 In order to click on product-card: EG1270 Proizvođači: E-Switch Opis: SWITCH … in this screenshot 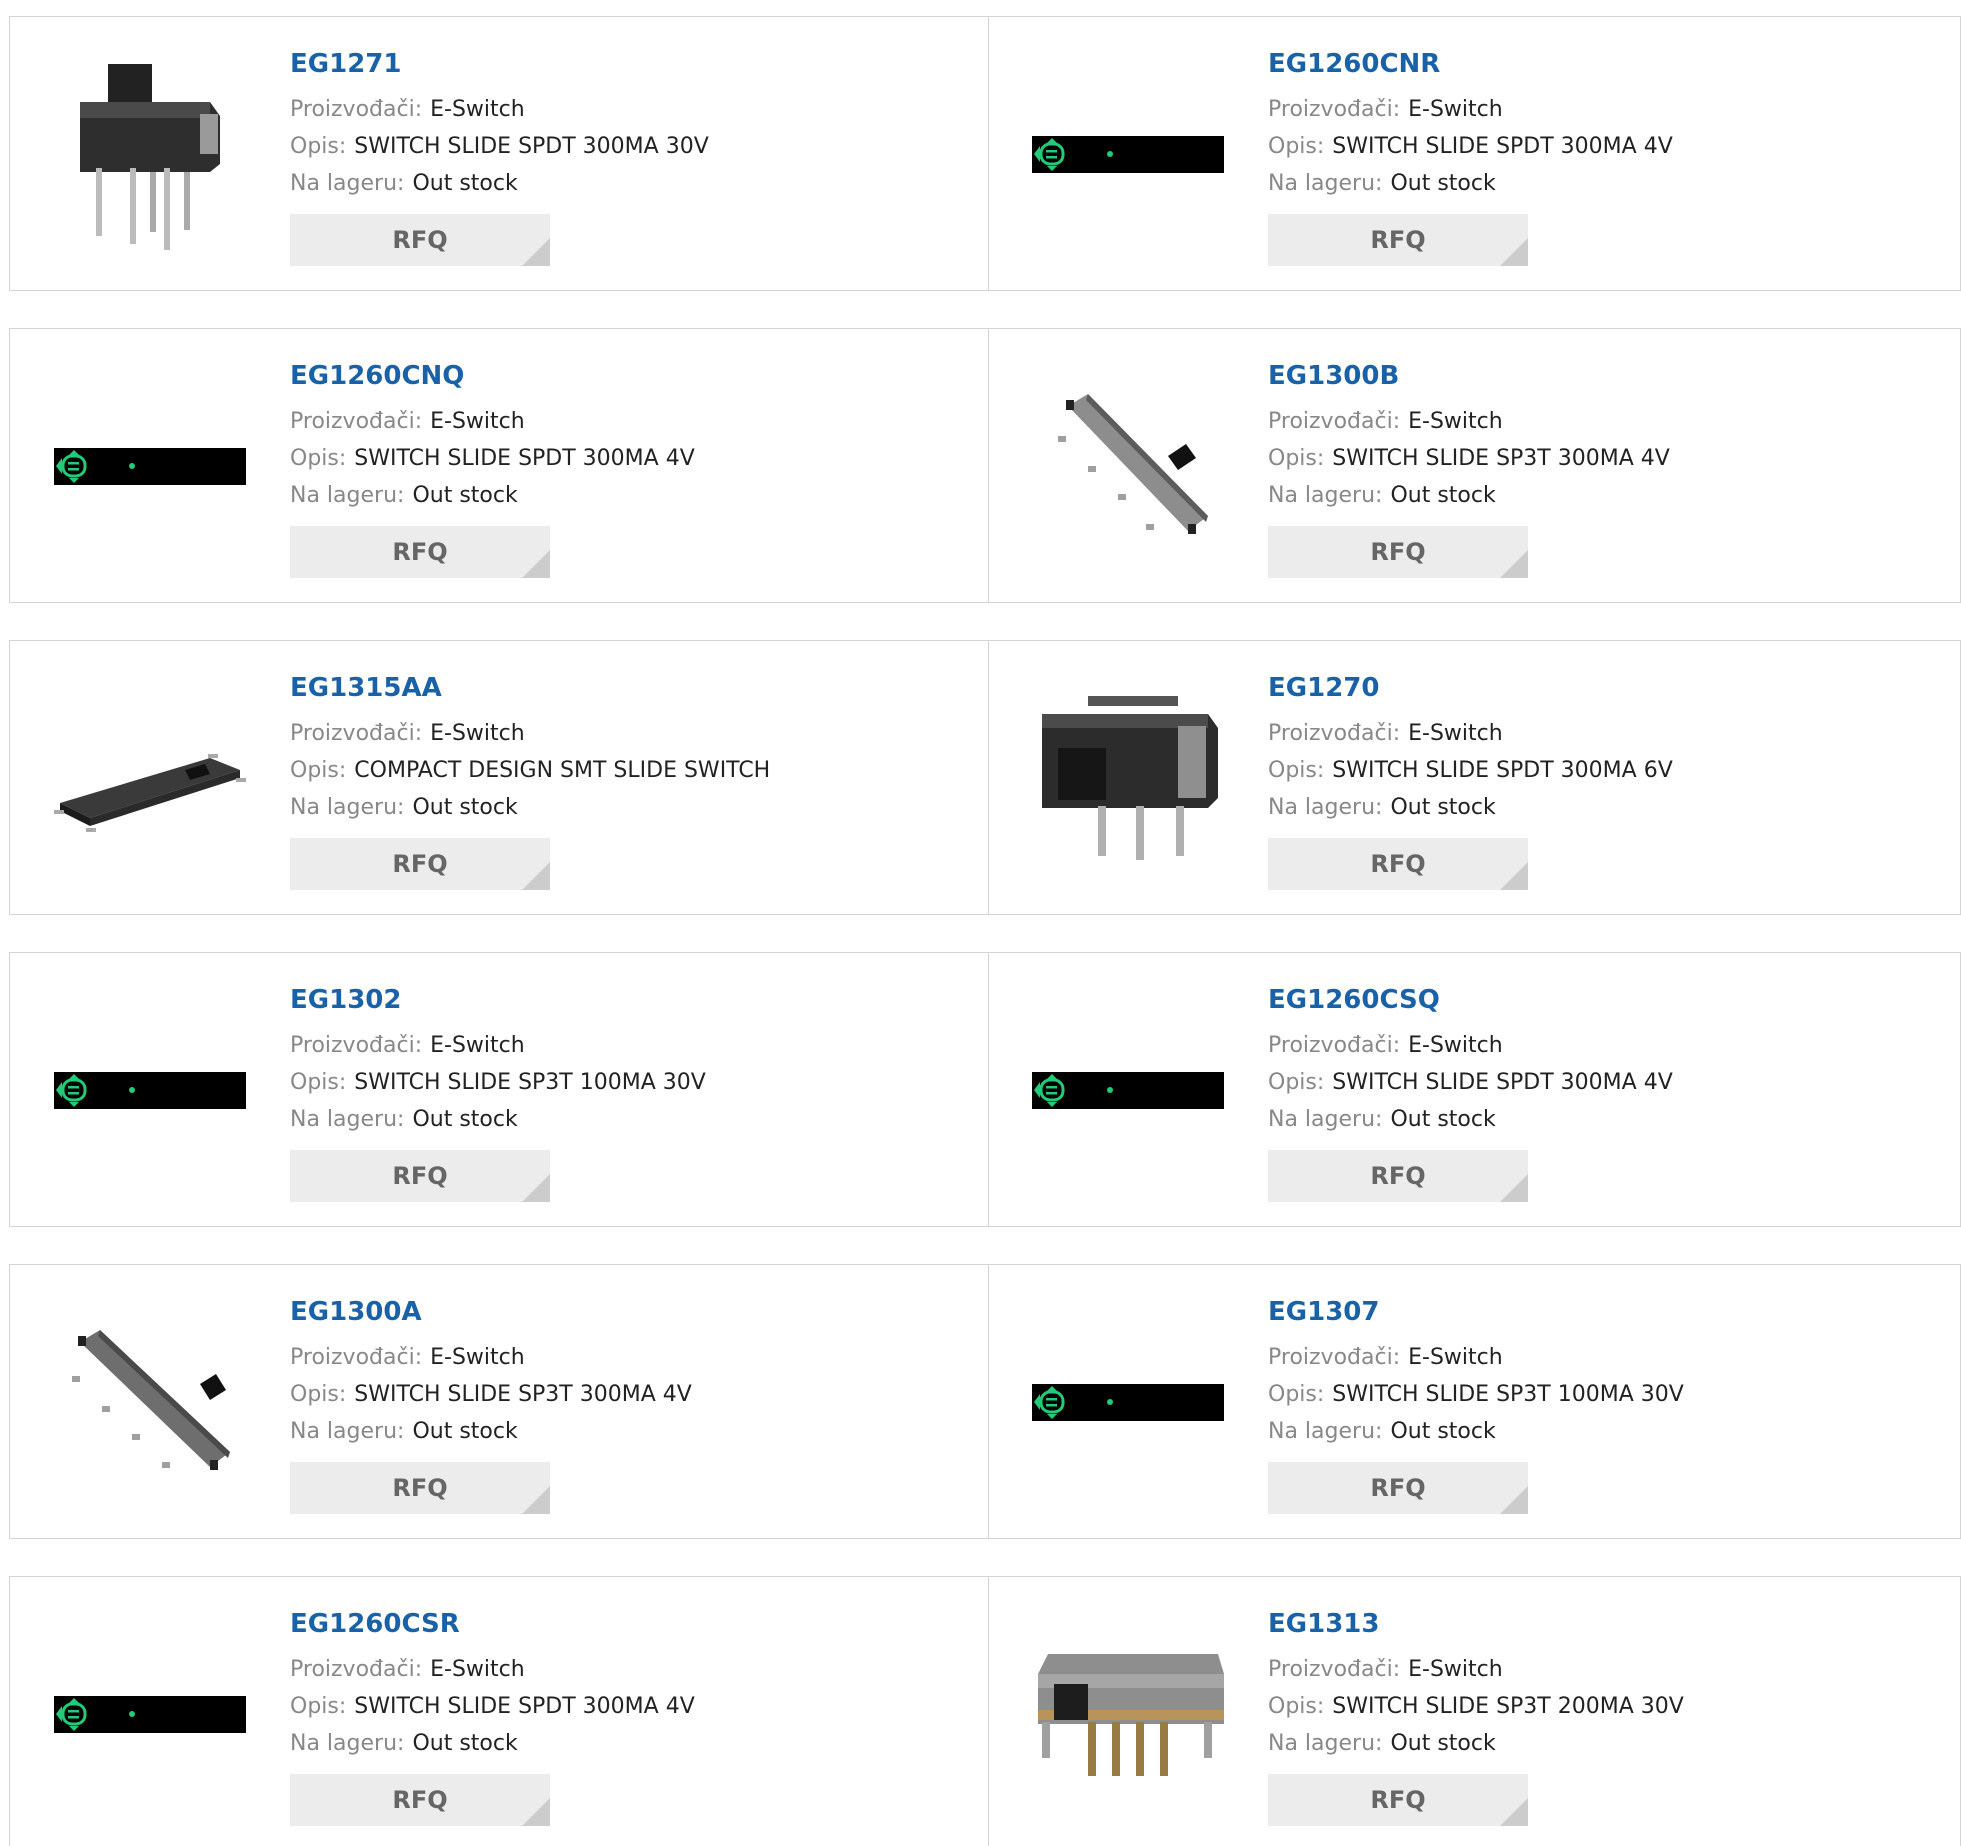, I will do `click(1474, 777)`.